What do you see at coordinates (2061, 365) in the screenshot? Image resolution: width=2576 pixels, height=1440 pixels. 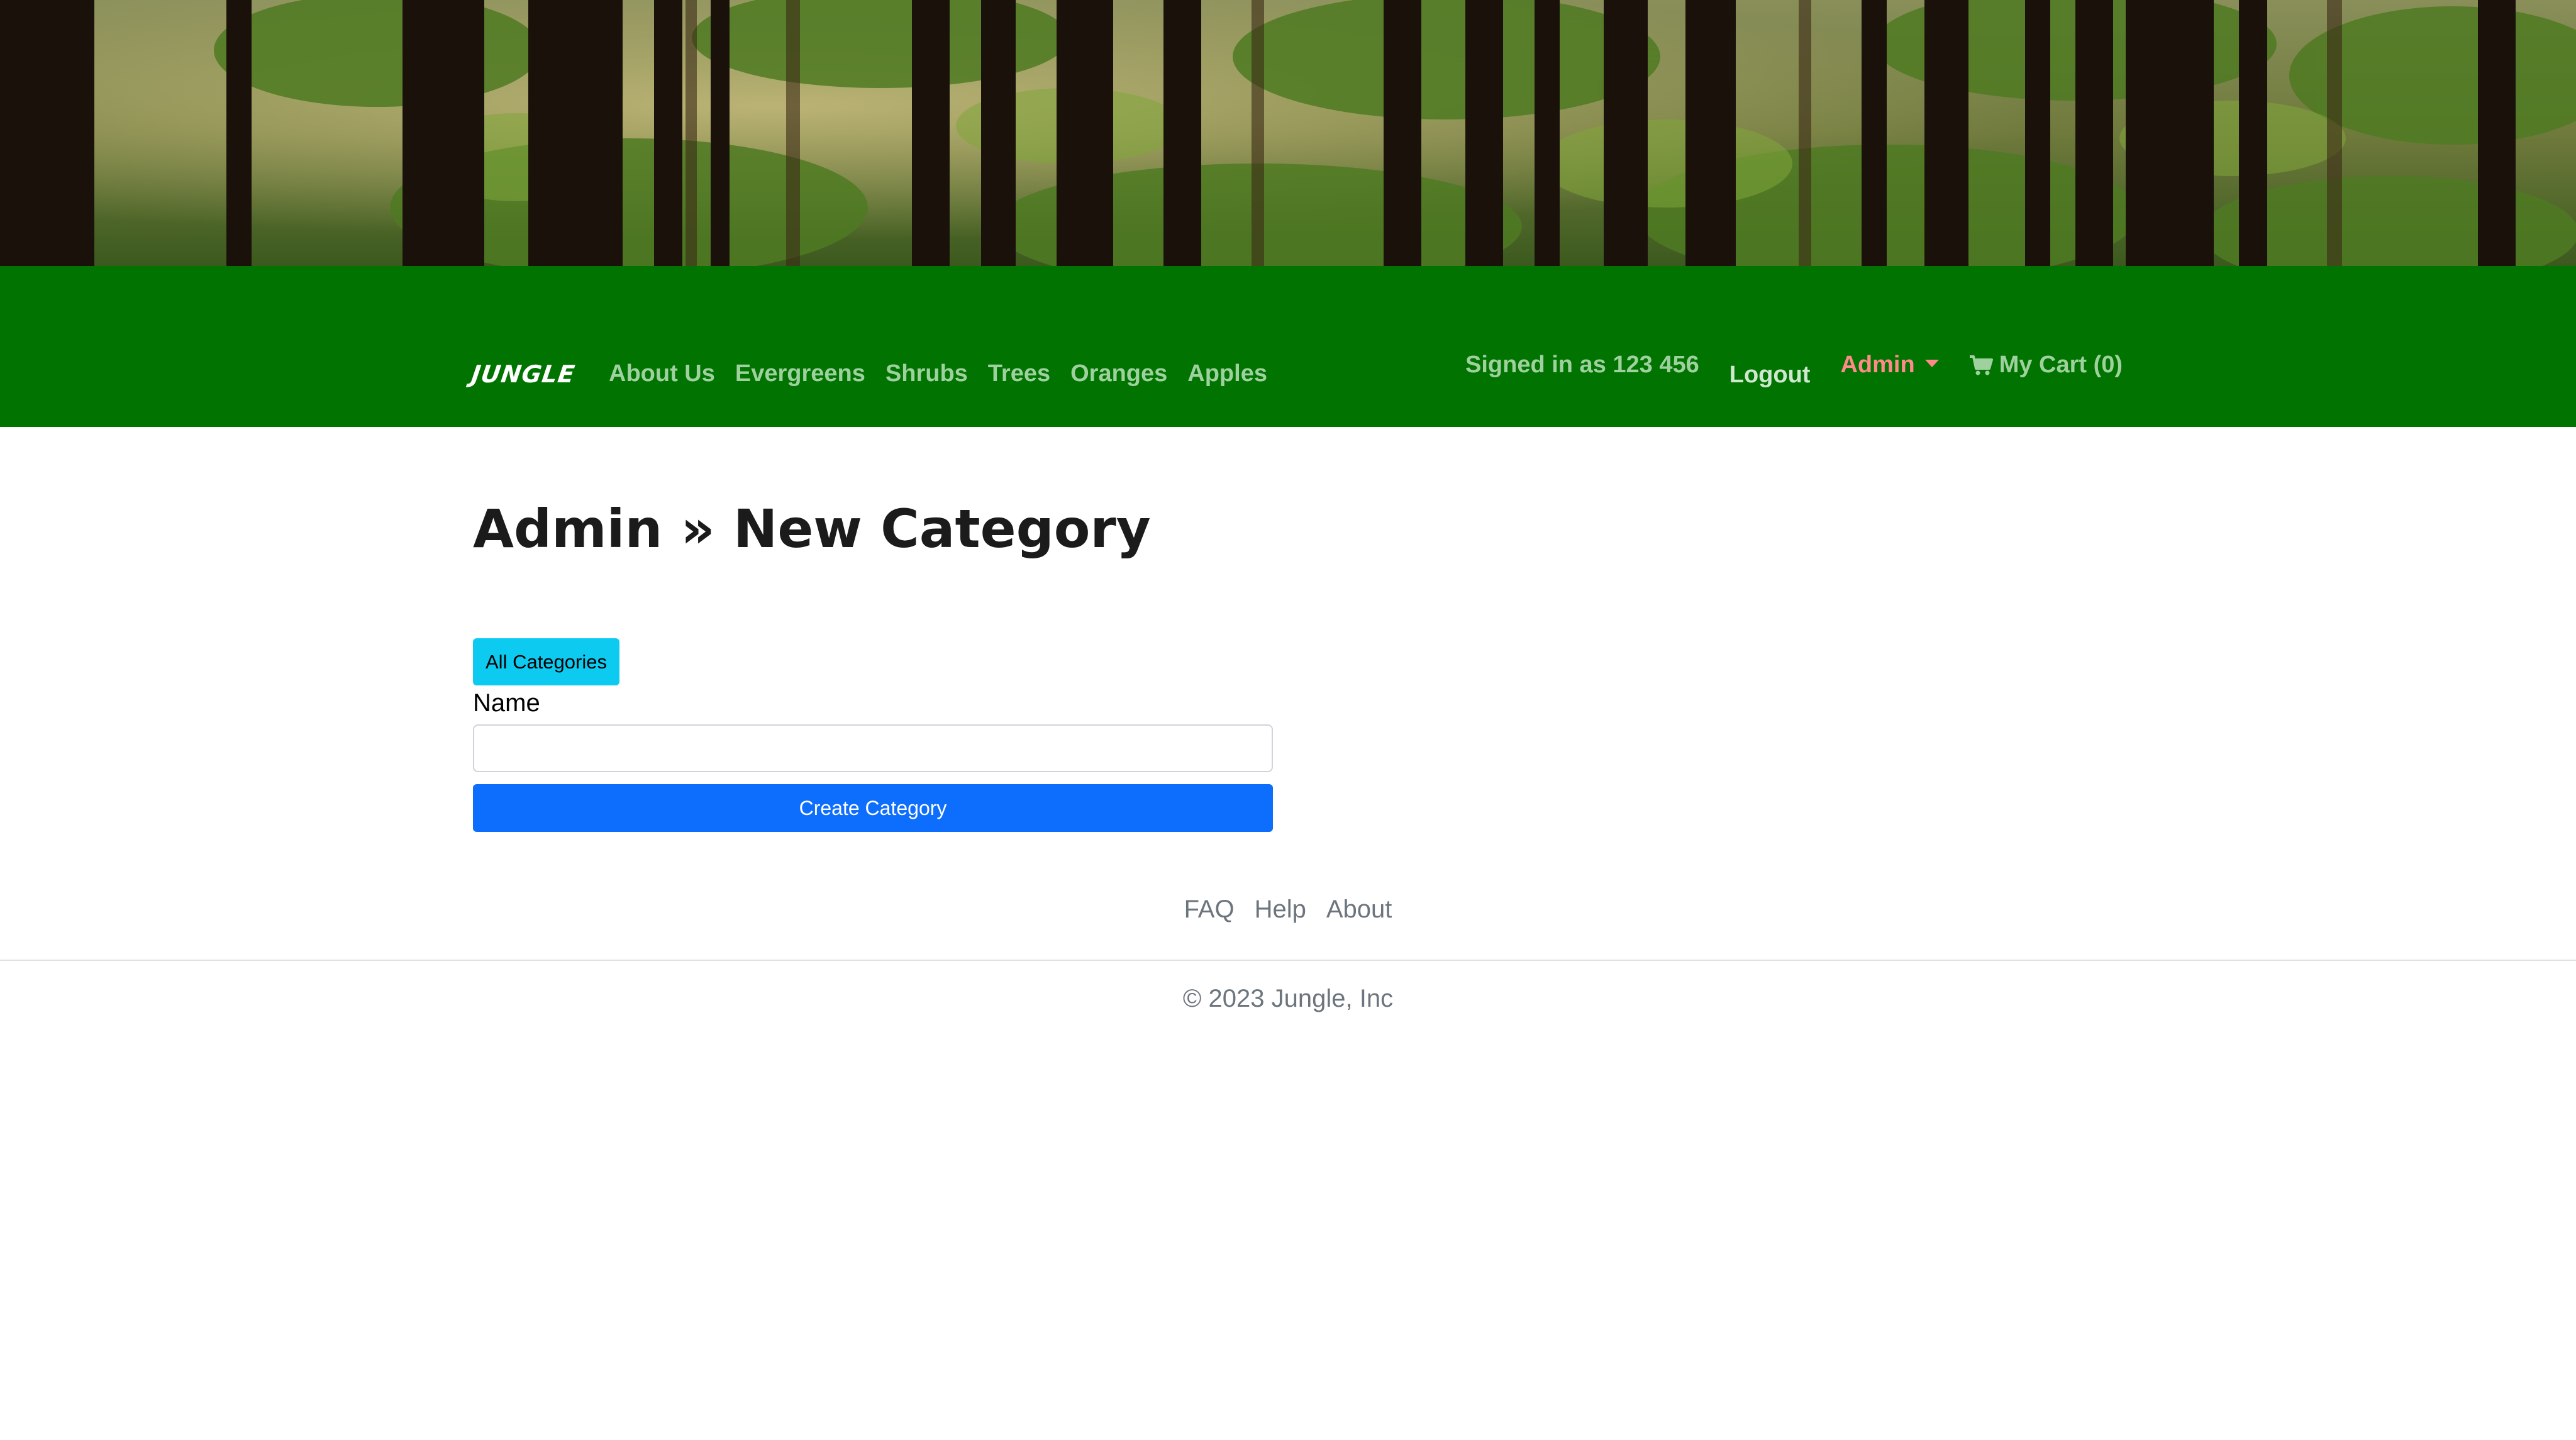 I see `my-cart-label: My Cart (0)` at bounding box center [2061, 365].